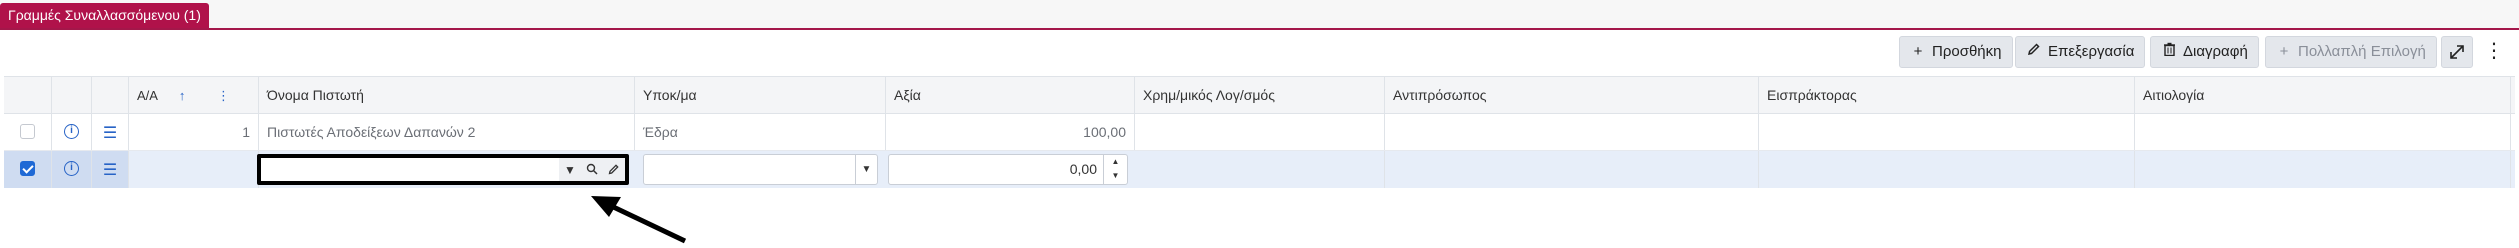  What do you see at coordinates (1010, 95) in the screenshot?
I see `header-value: Αξία` at bounding box center [1010, 95].